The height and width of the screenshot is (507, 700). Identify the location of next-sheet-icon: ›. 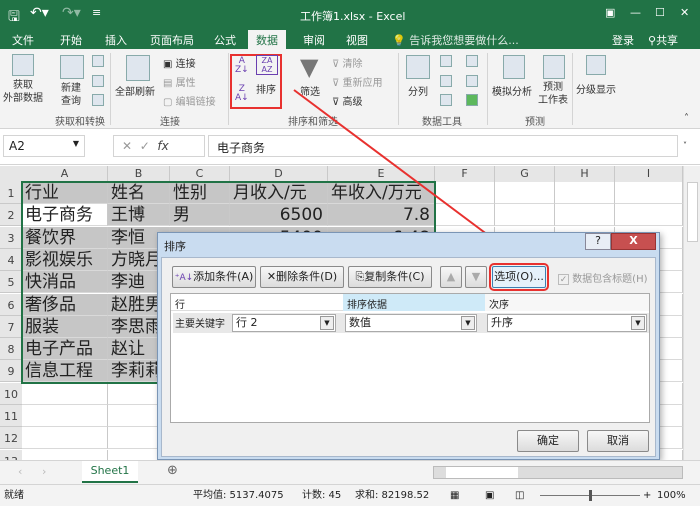
(44, 471).